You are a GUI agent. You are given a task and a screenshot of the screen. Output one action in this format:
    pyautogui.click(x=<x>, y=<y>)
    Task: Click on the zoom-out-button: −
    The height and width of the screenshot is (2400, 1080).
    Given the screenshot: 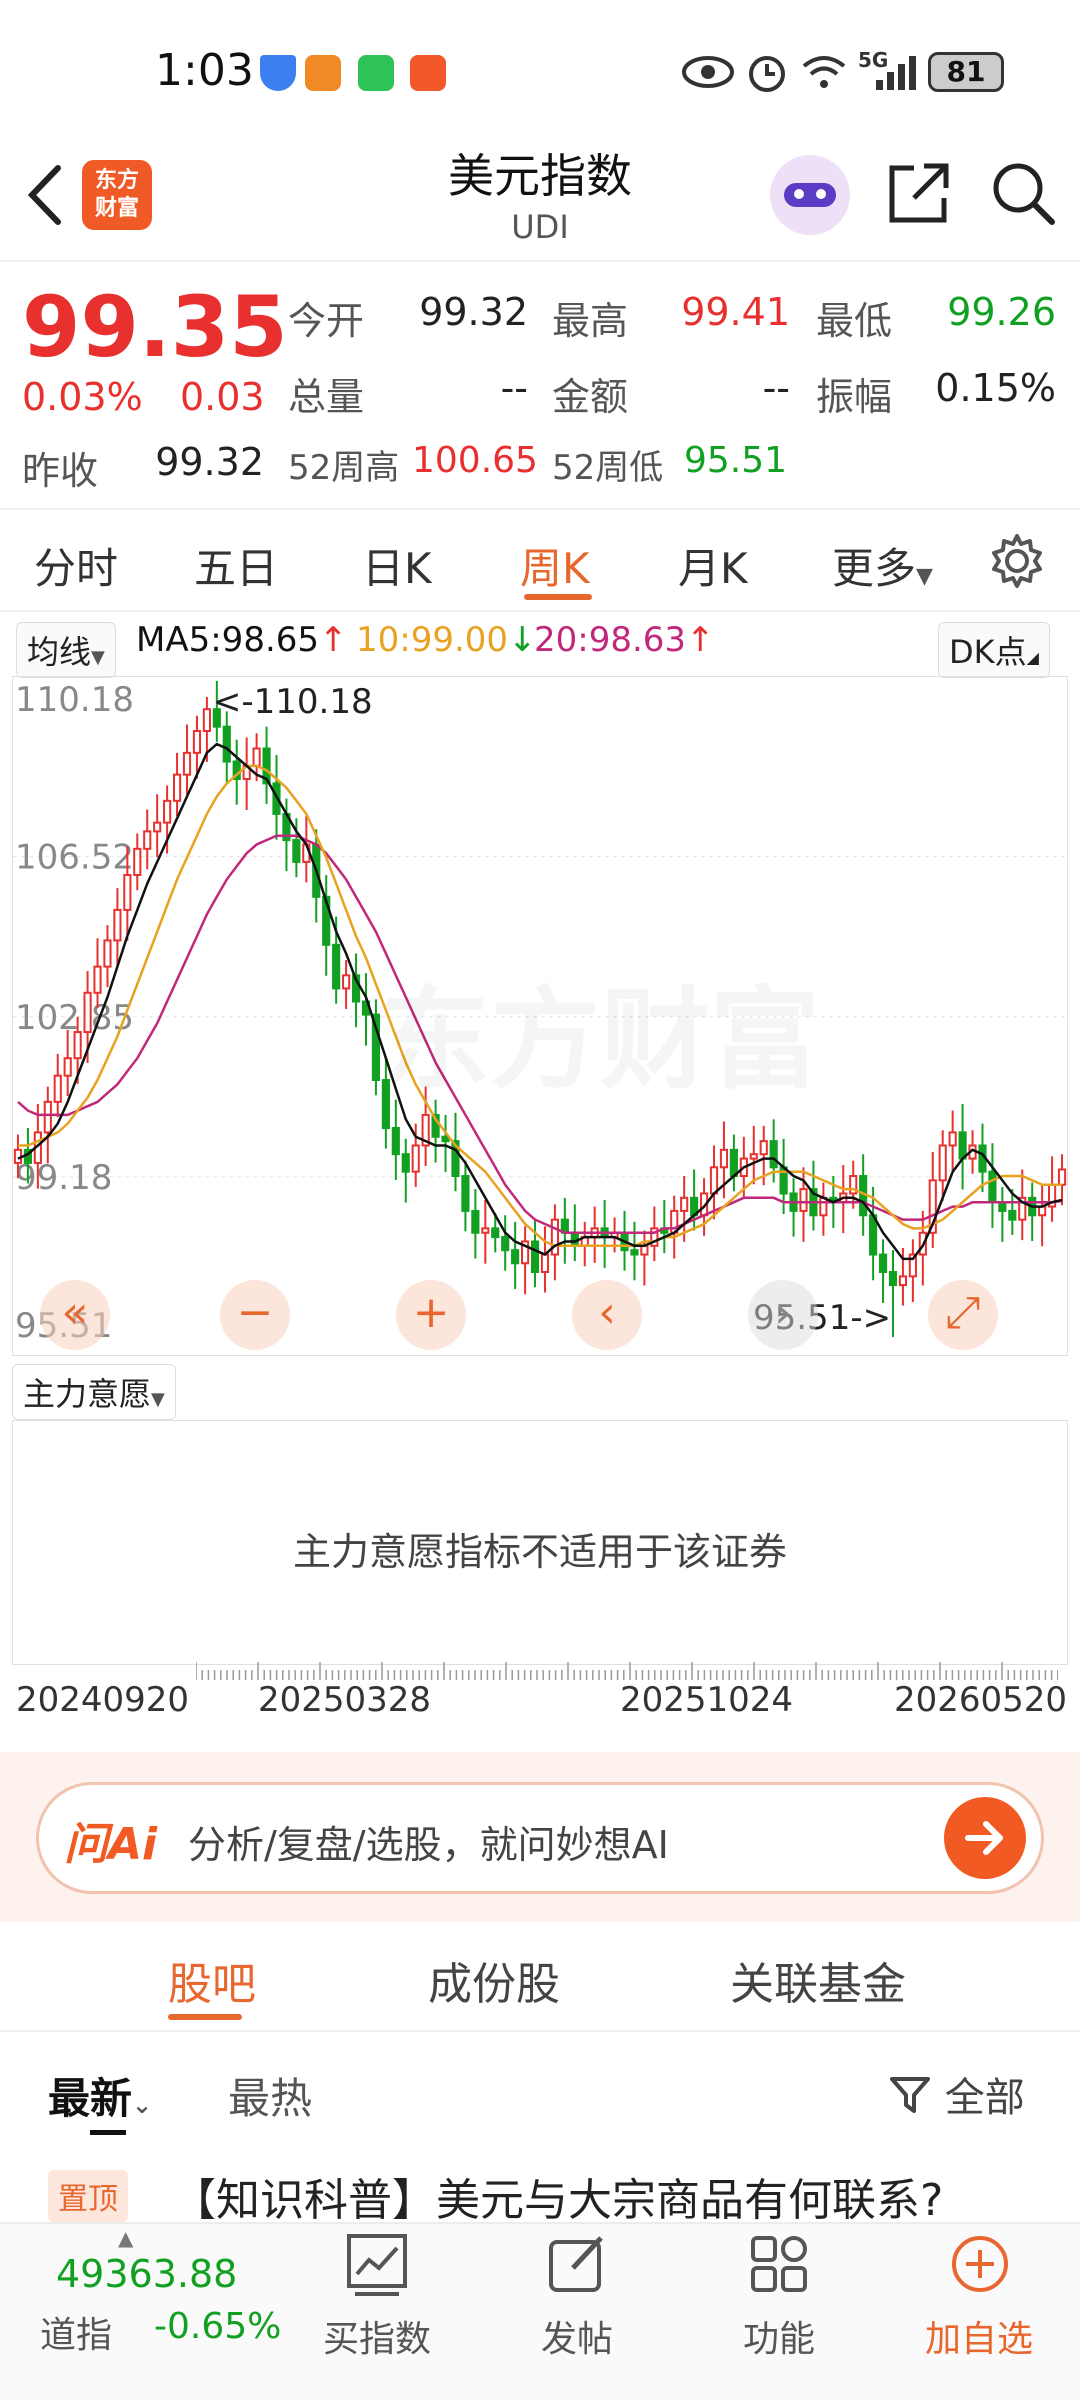 What is the action you would take?
    pyautogui.click(x=255, y=1315)
    